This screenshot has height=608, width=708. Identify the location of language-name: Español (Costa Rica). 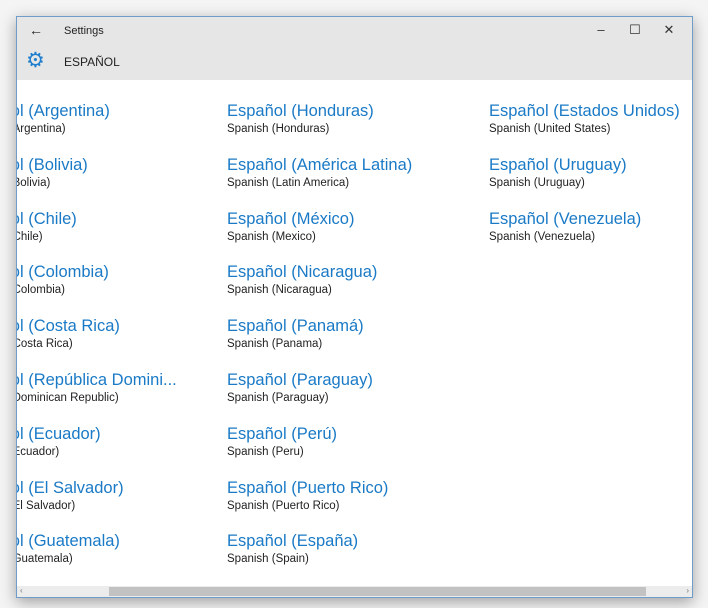
(68, 326).